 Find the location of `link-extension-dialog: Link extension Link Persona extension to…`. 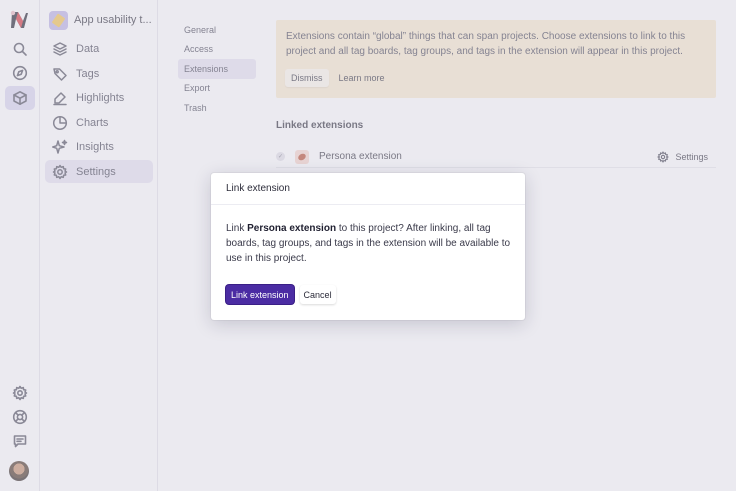

link-extension-dialog: Link extension Link Persona extension to… is located at coordinates (368, 246).